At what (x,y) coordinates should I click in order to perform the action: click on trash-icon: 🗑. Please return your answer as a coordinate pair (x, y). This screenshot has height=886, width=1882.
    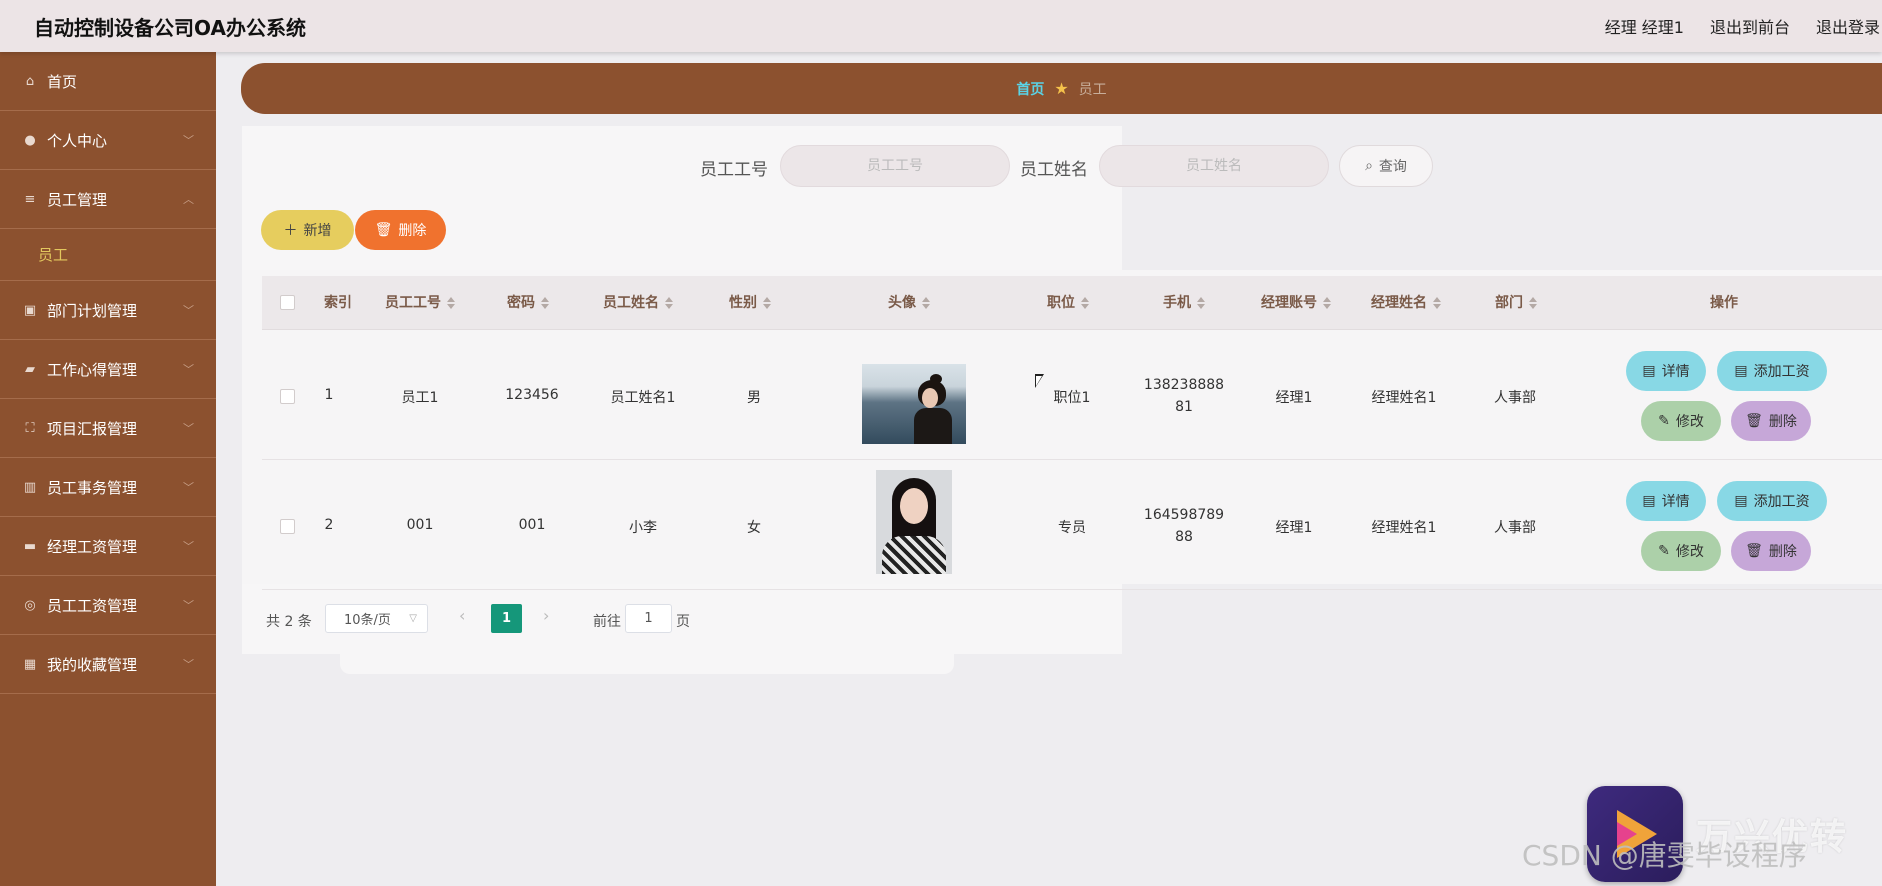
    Looking at the image, I should click on (1754, 551).